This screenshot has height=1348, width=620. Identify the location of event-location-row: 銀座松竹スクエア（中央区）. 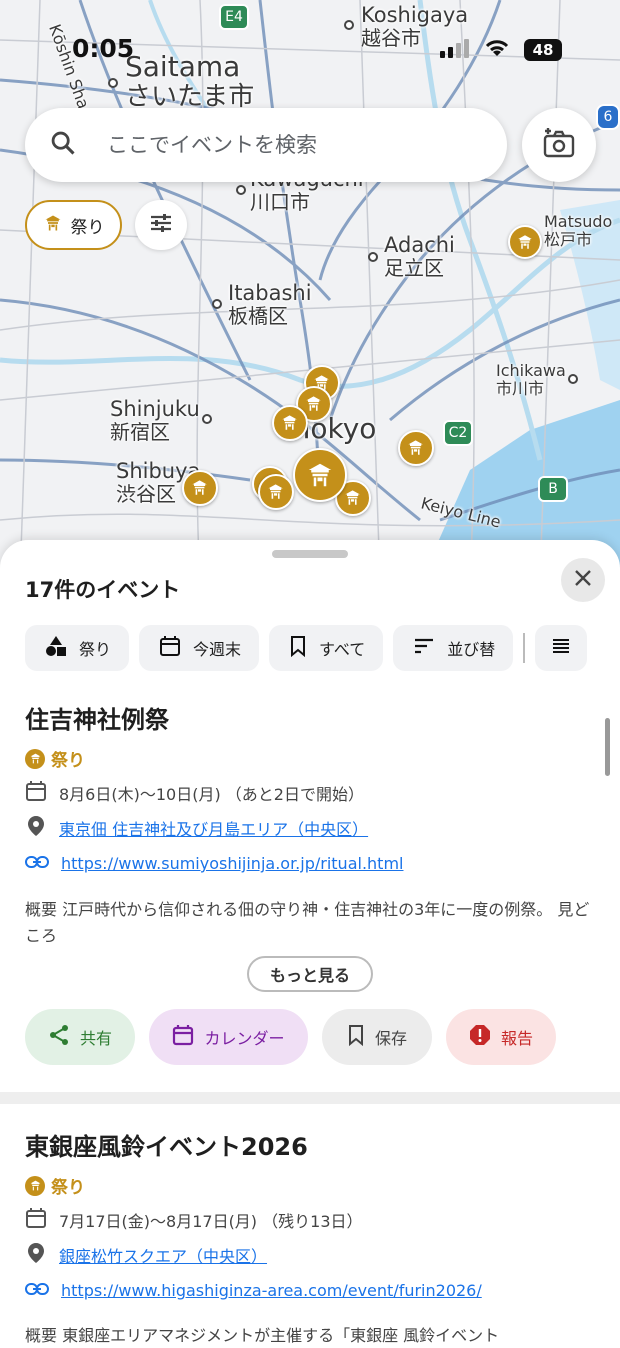
(146, 1255).